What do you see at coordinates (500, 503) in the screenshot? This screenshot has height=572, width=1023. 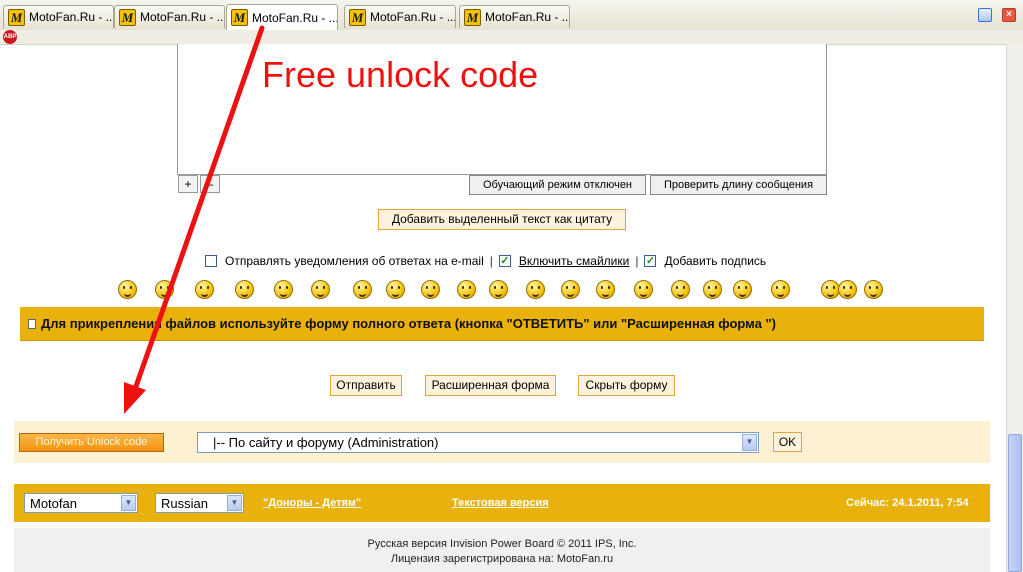 I see `text-version-link: Текстовая версия` at bounding box center [500, 503].